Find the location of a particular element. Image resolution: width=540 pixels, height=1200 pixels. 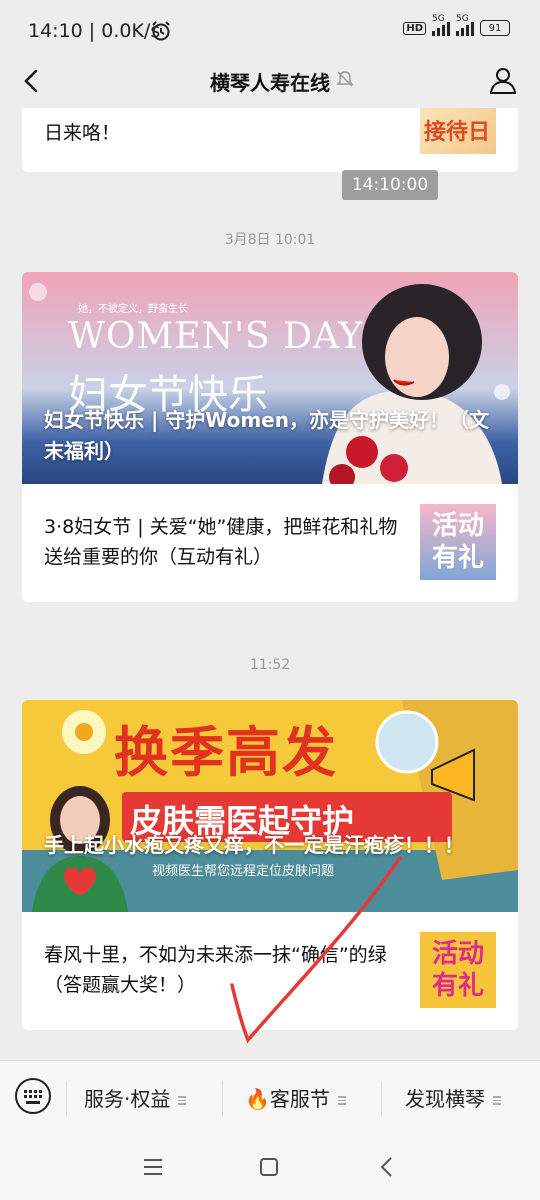

thumbnail-text: 接待日 is located at coordinates (457, 132).